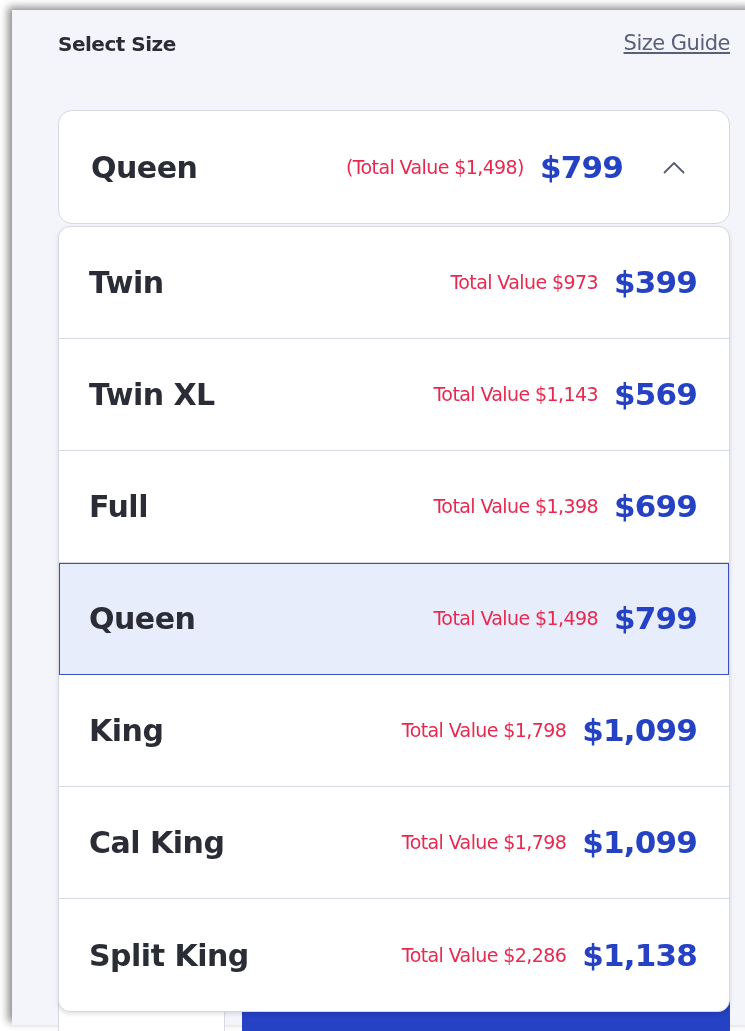 The width and height of the screenshot is (745, 1031). I want to click on price-text: $399, so click(655, 283).